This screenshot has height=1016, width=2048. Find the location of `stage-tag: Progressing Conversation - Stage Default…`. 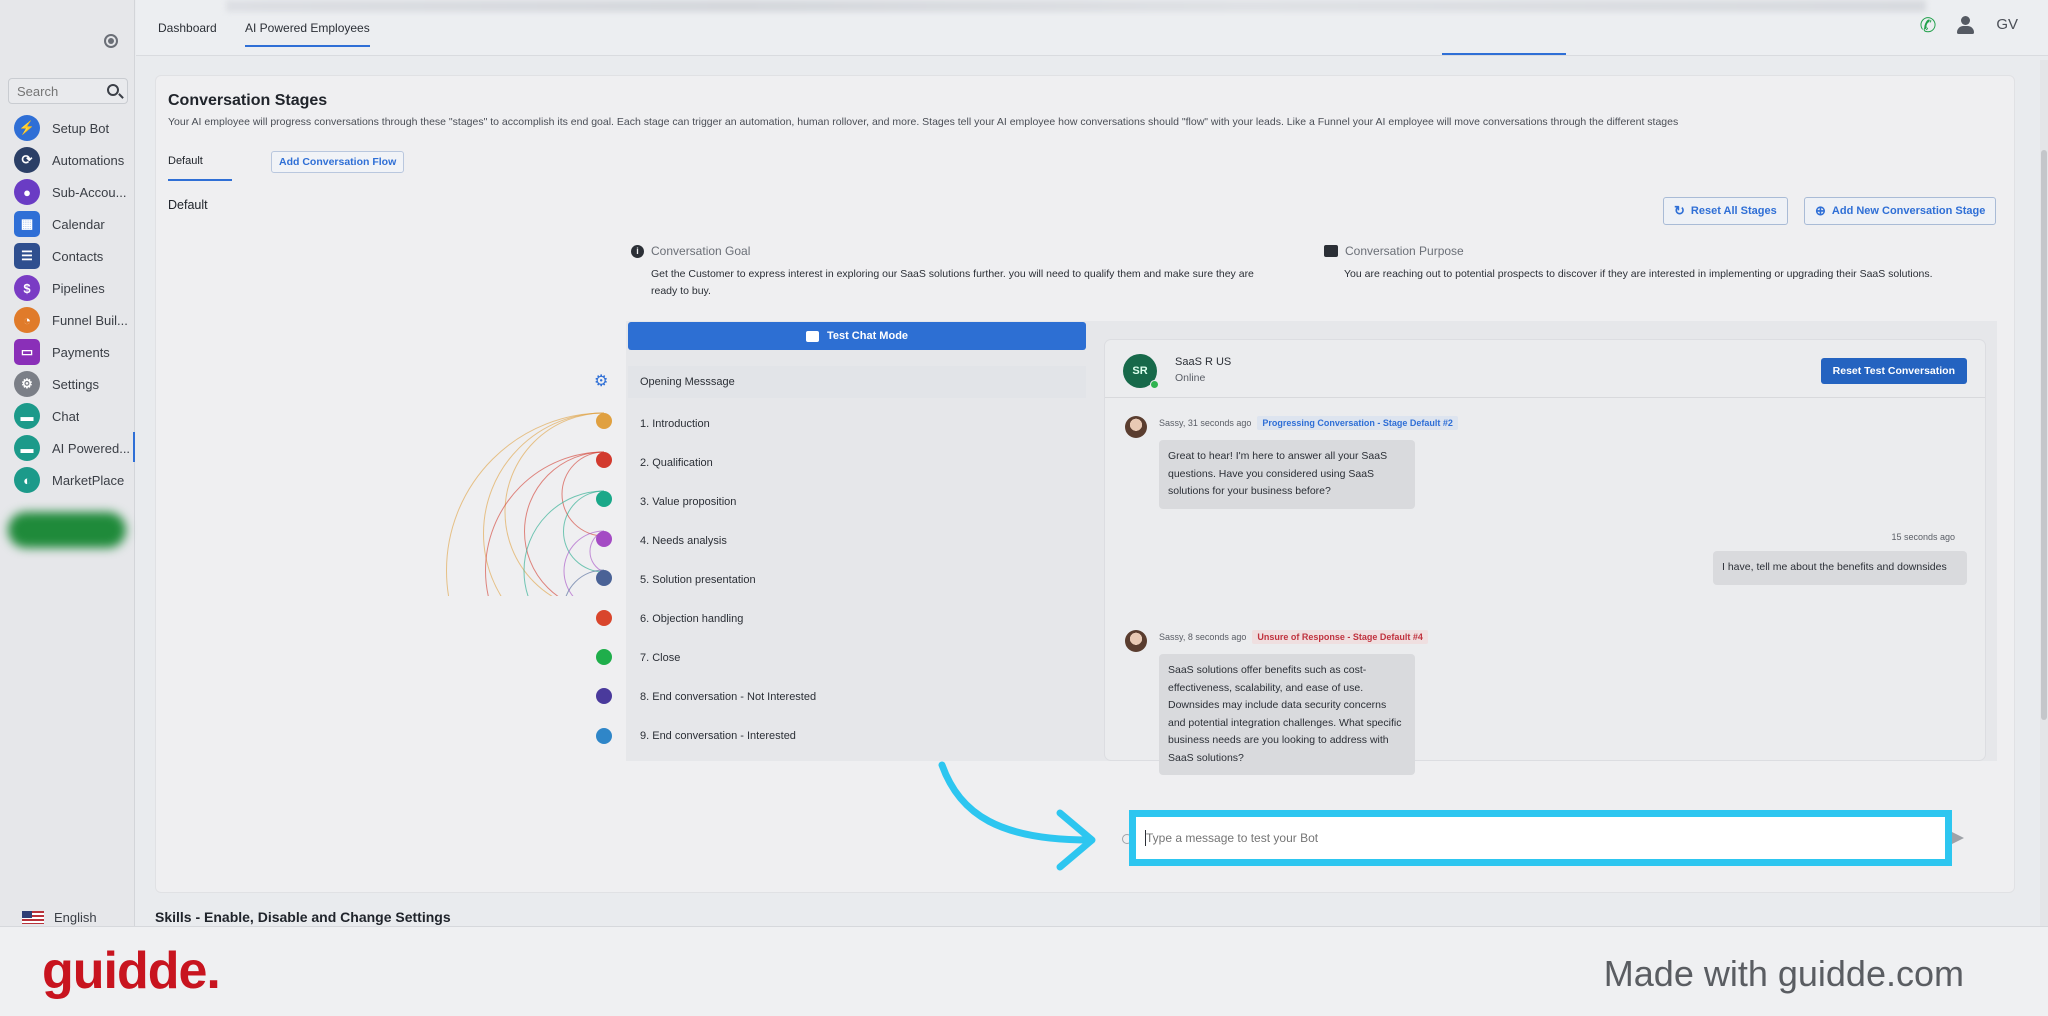

stage-tag: Progressing Conversation - Stage Default… is located at coordinates (1357, 423).